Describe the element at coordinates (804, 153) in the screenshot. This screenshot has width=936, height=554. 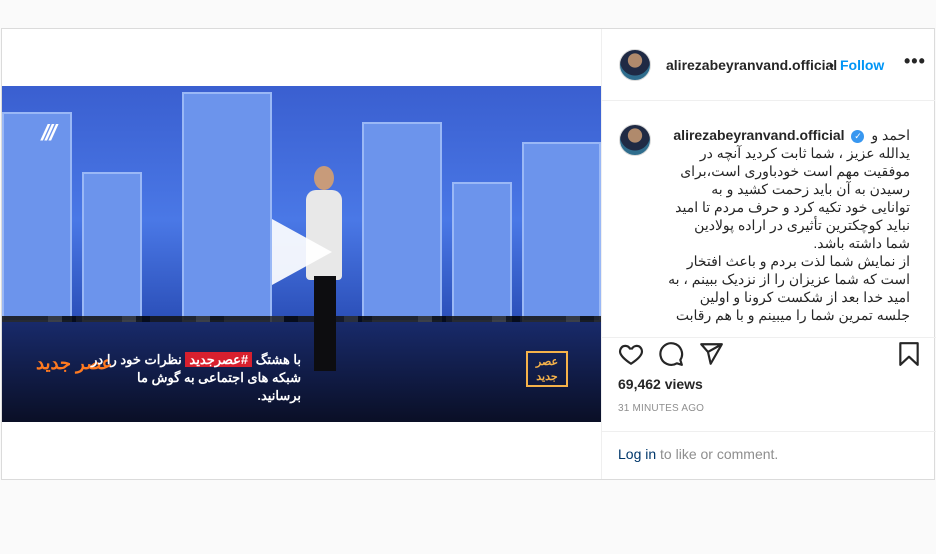
I see `caption-line: یدالله عزیز ، شما ثابت کردید آنچه در` at that location.